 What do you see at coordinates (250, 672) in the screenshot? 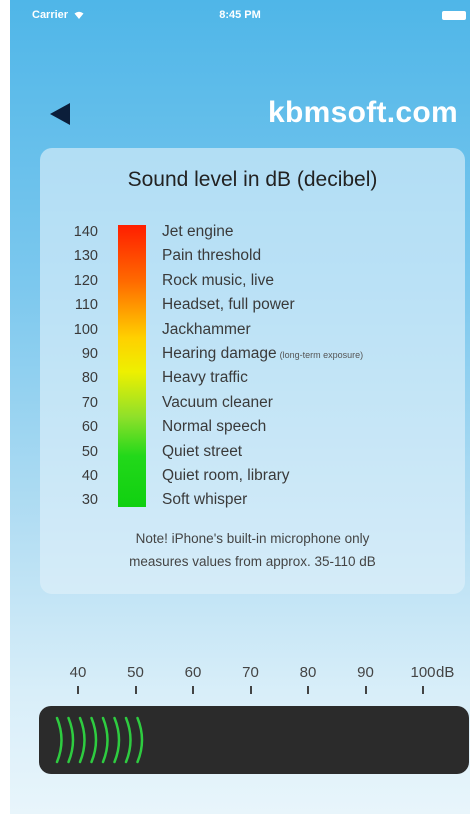
I see `meter-tick-label: 70` at bounding box center [250, 672].